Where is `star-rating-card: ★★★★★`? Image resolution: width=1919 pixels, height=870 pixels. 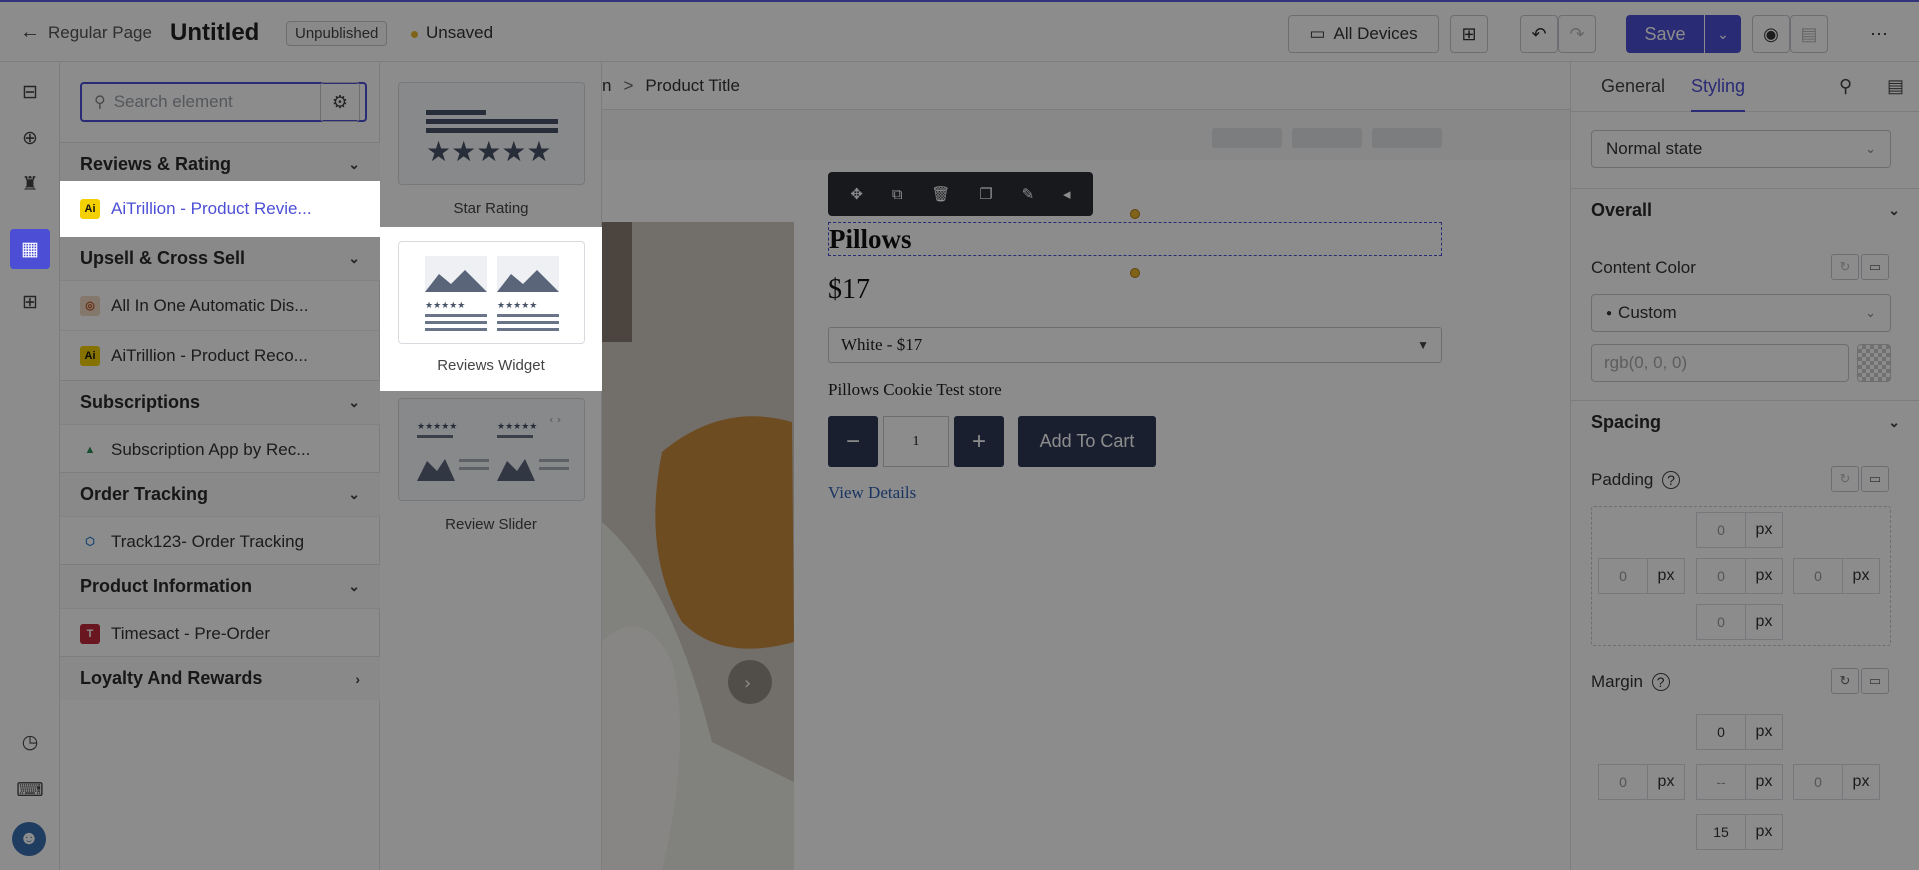
star-rating-card: ★★★★★ is located at coordinates (491, 133).